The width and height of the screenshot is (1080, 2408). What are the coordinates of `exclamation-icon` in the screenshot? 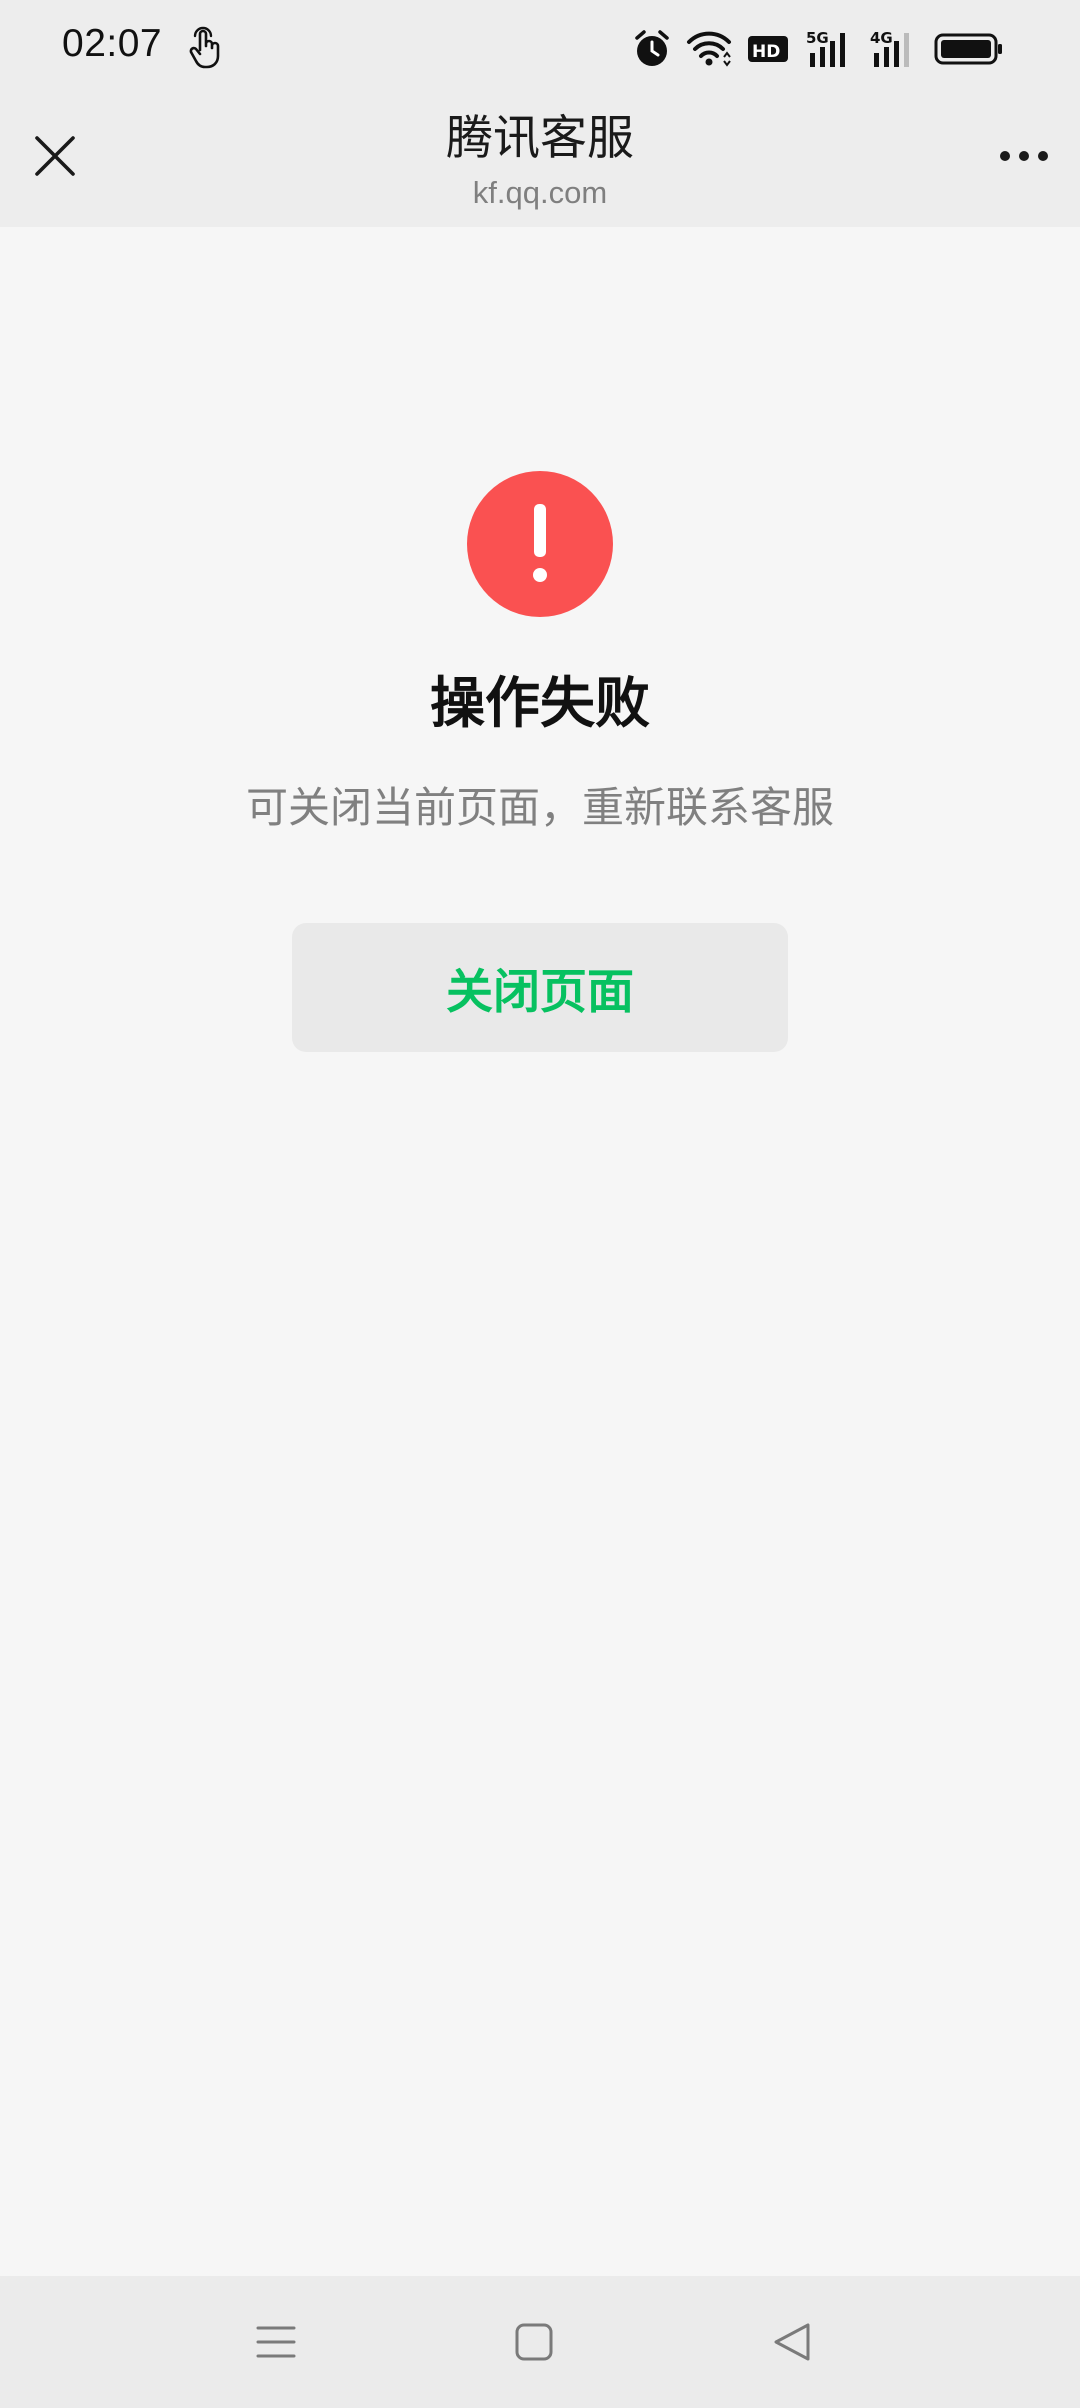 It's located at (540, 544).